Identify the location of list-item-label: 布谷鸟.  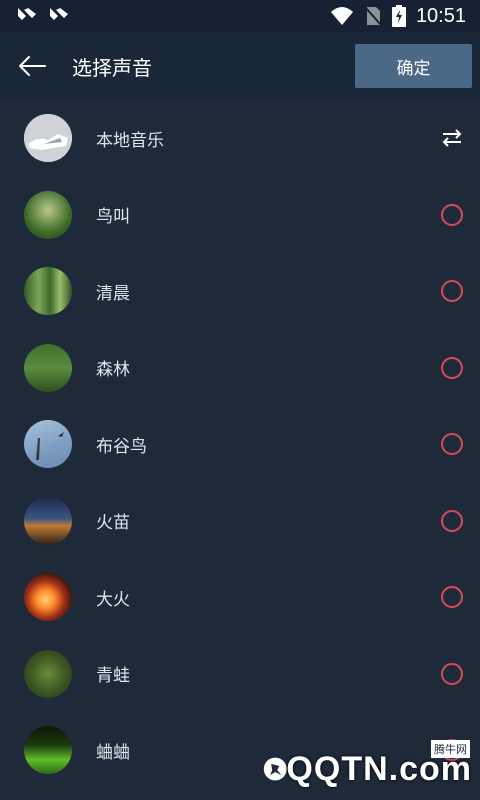
(121, 446).